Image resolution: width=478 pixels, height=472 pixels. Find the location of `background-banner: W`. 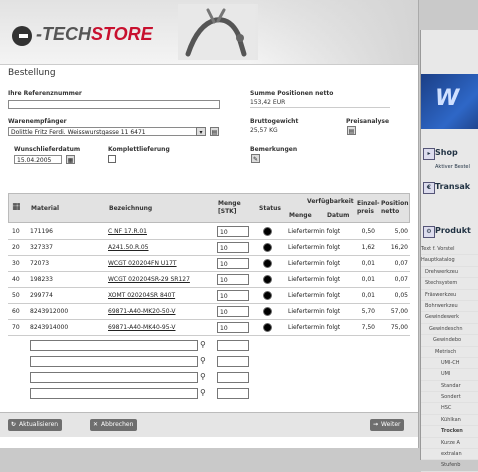

background-banner: W is located at coordinates (449, 101).